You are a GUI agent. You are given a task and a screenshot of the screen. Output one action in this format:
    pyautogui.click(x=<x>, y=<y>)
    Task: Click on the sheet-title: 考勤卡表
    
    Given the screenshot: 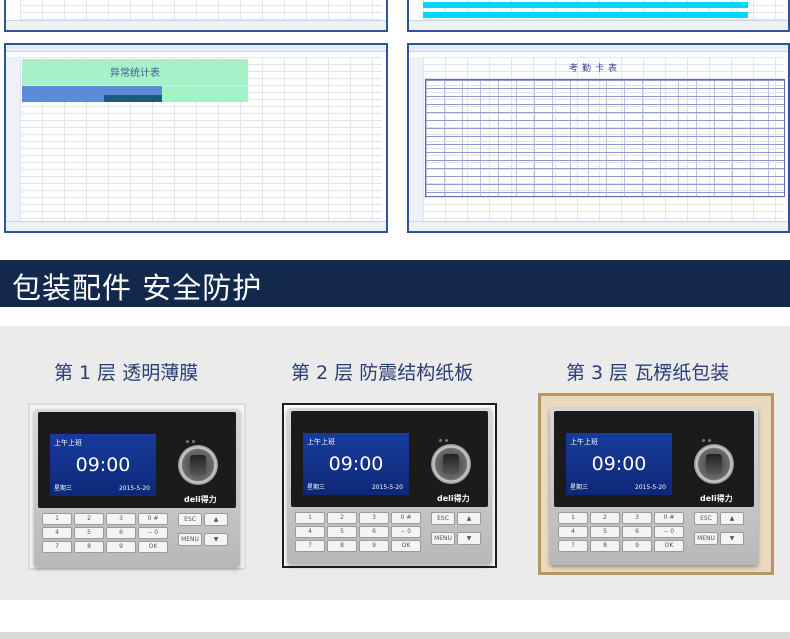 What is the action you would take?
    pyautogui.click(x=595, y=69)
    